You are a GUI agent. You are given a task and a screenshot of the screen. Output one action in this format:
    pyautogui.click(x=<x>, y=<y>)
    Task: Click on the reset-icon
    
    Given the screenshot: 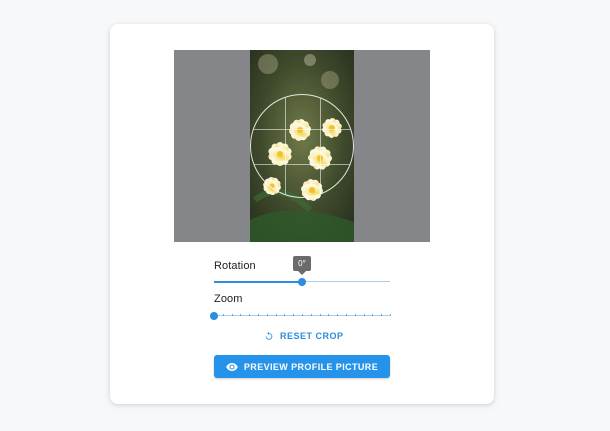 What is the action you would take?
    pyautogui.click(x=269, y=335)
    